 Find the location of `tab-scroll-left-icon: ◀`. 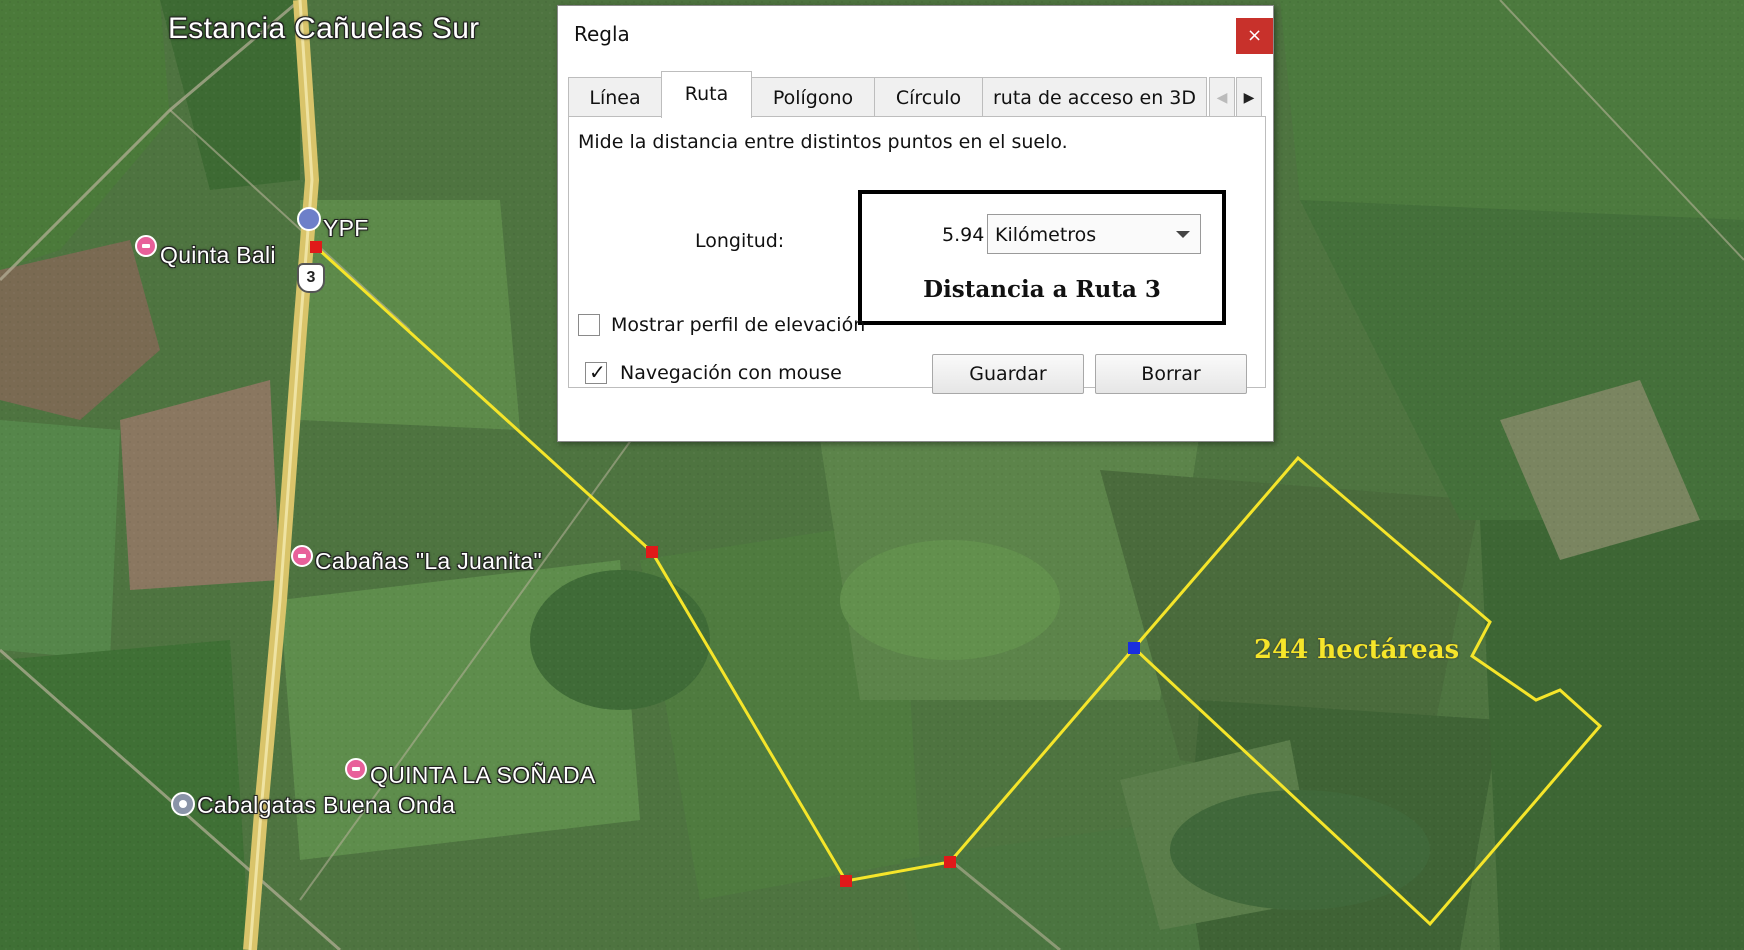

tab-scroll-left-icon: ◀ is located at coordinates (1222, 97).